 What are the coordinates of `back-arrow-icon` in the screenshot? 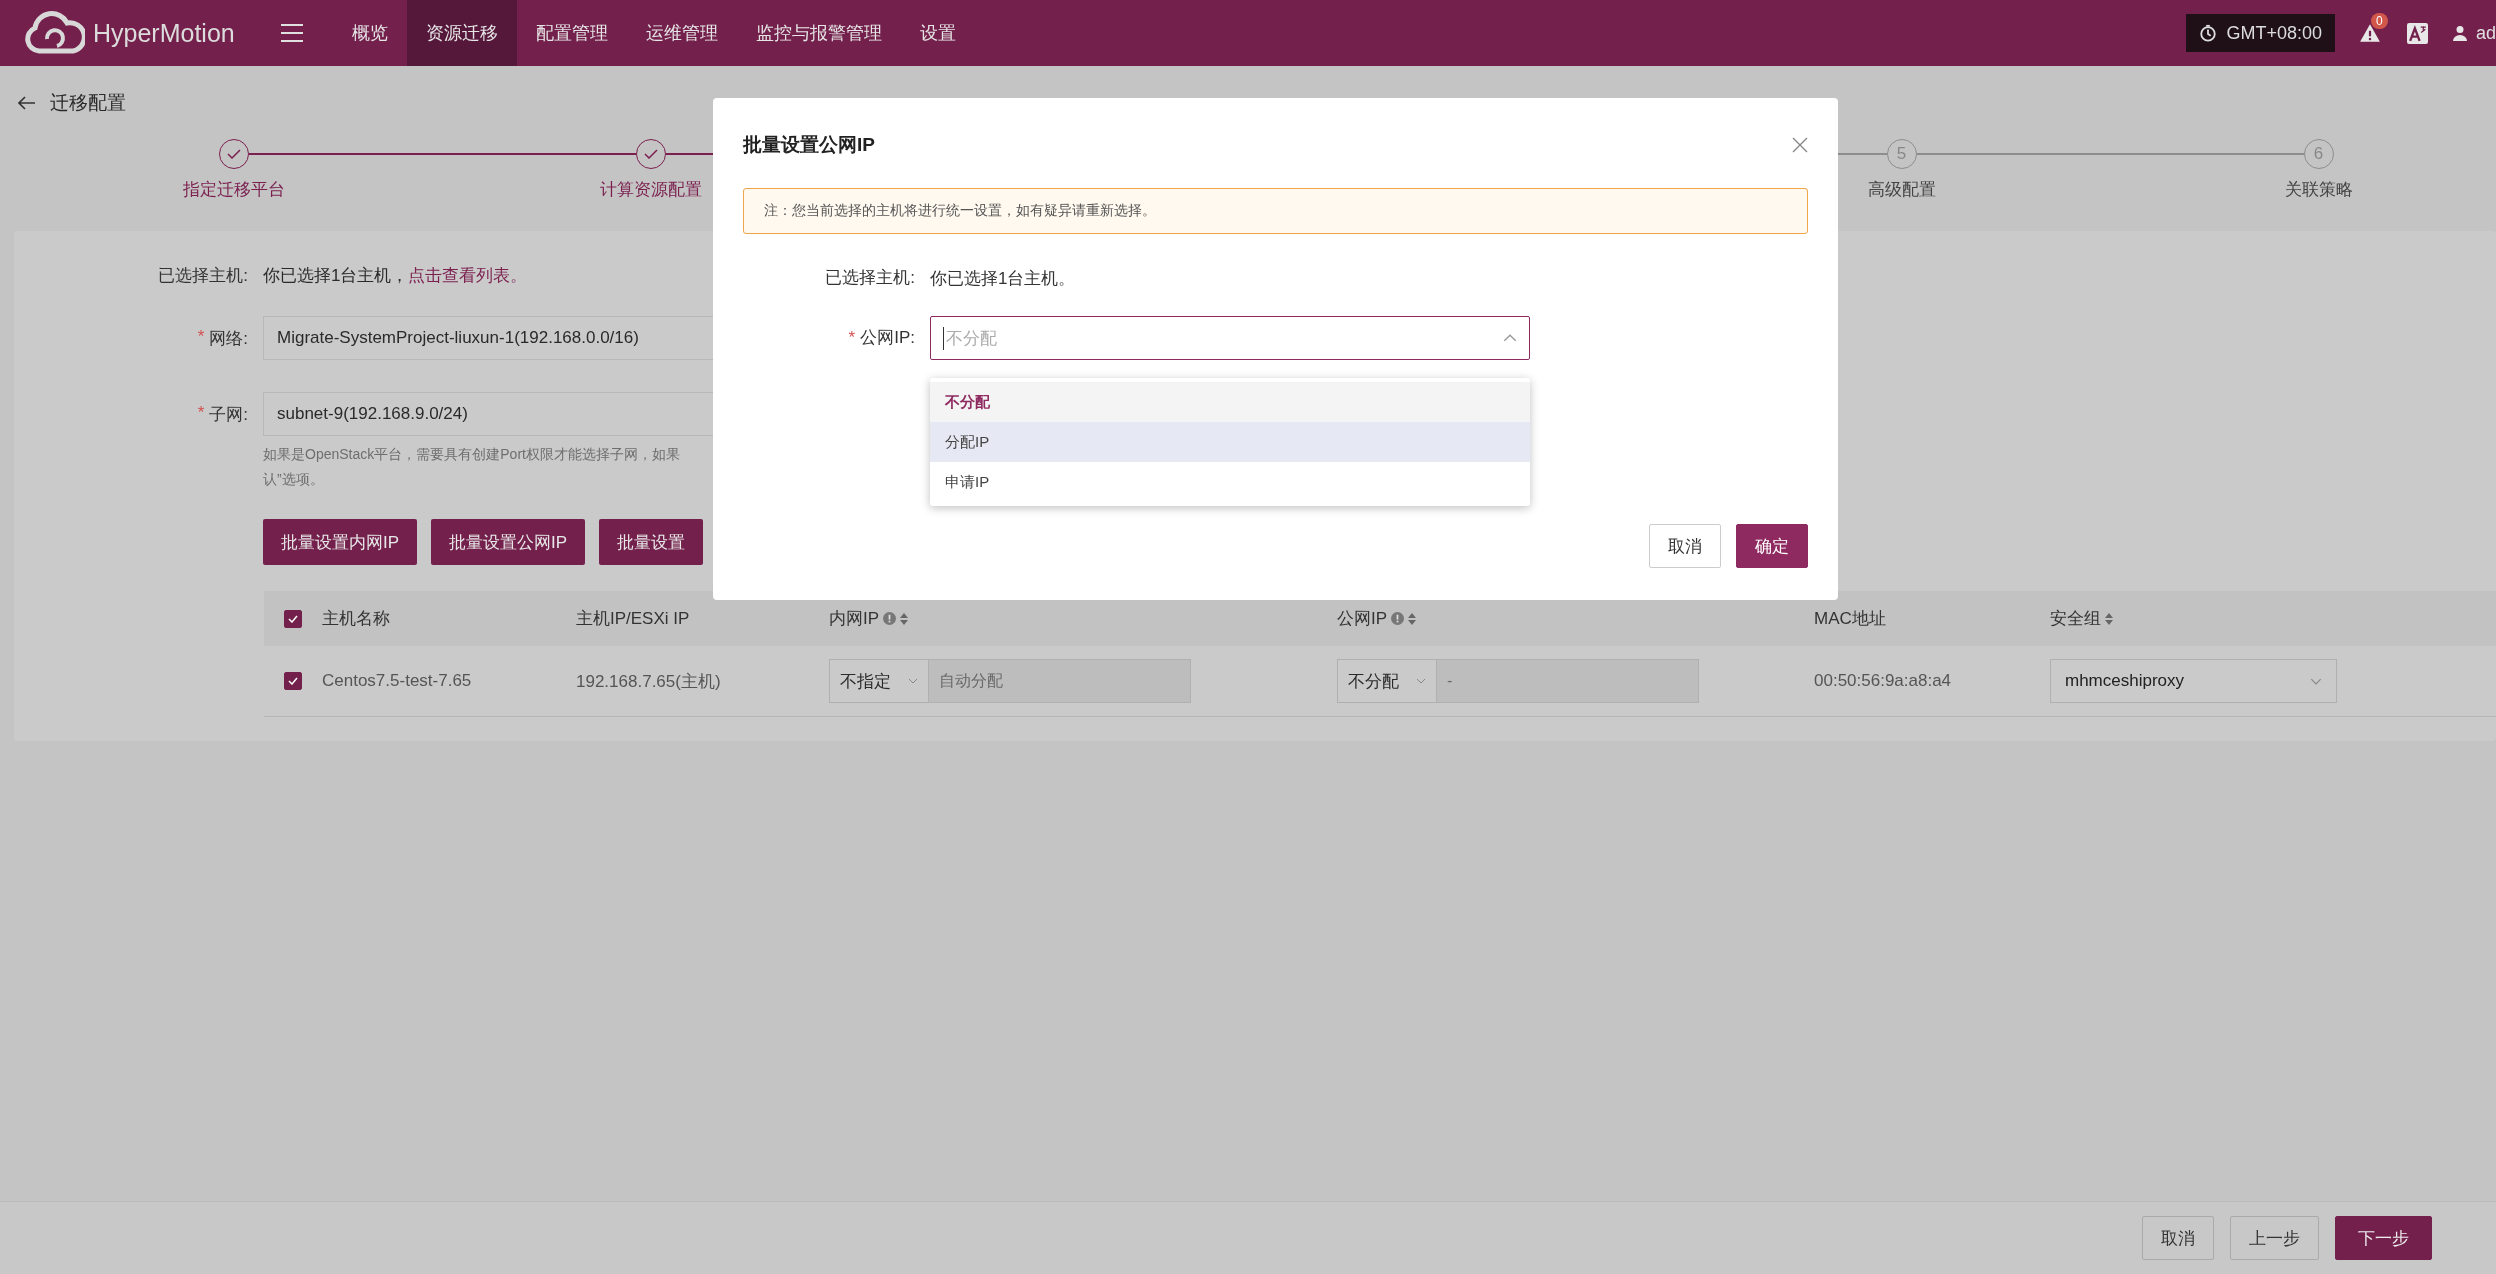 It's located at (27, 103).